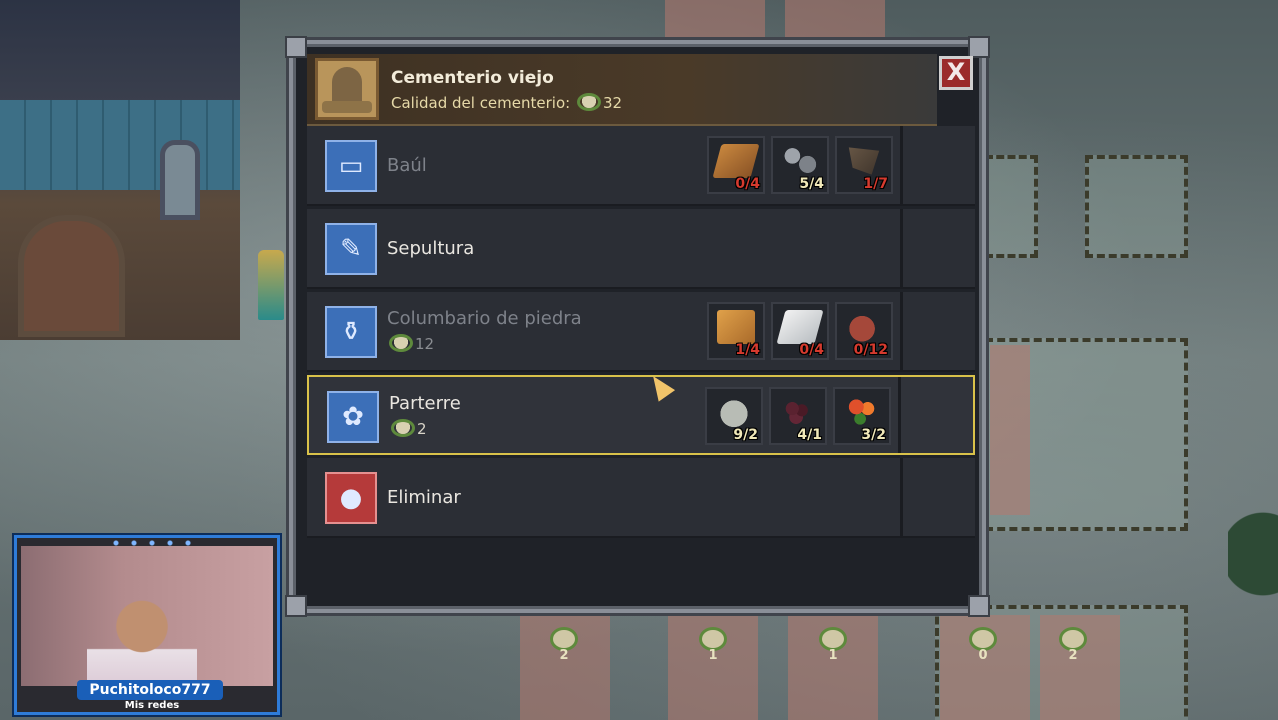 This screenshot has height=720, width=1278. I want to click on urn-blueprint-icon: ⚱, so click(351, 332).